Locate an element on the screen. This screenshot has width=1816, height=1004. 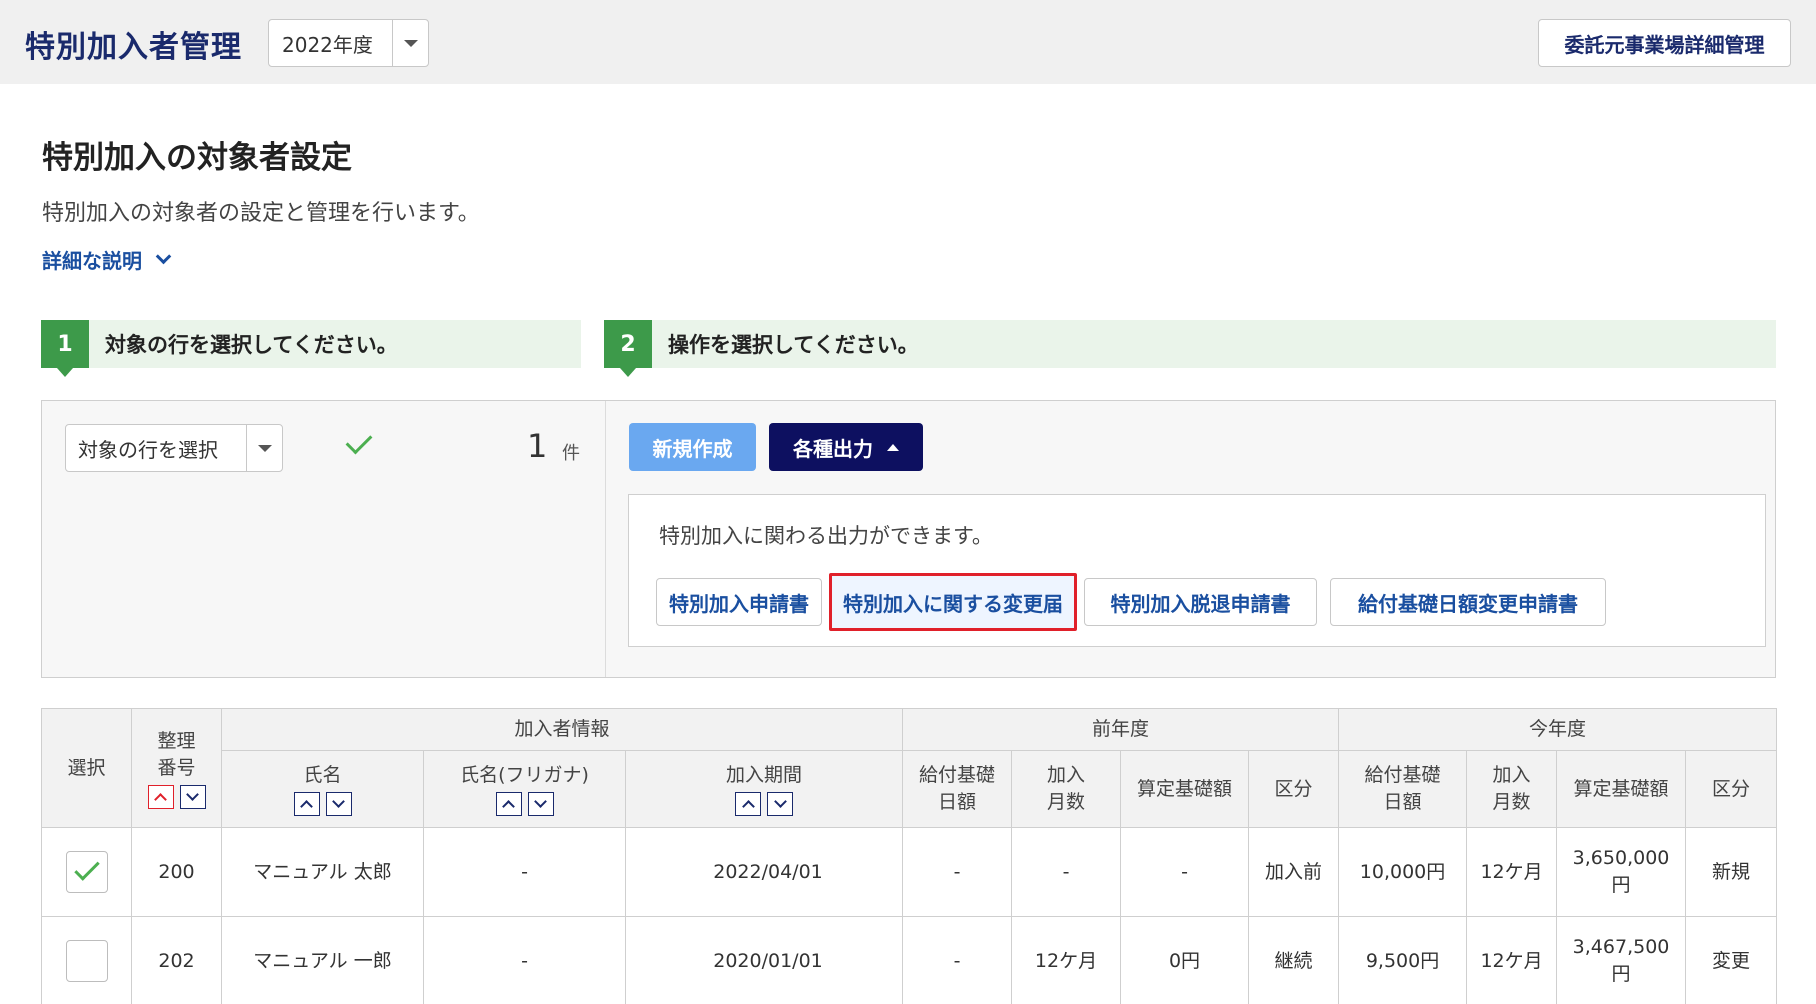
new-create-button: 新規作成 is located at coordinates (692, 447).